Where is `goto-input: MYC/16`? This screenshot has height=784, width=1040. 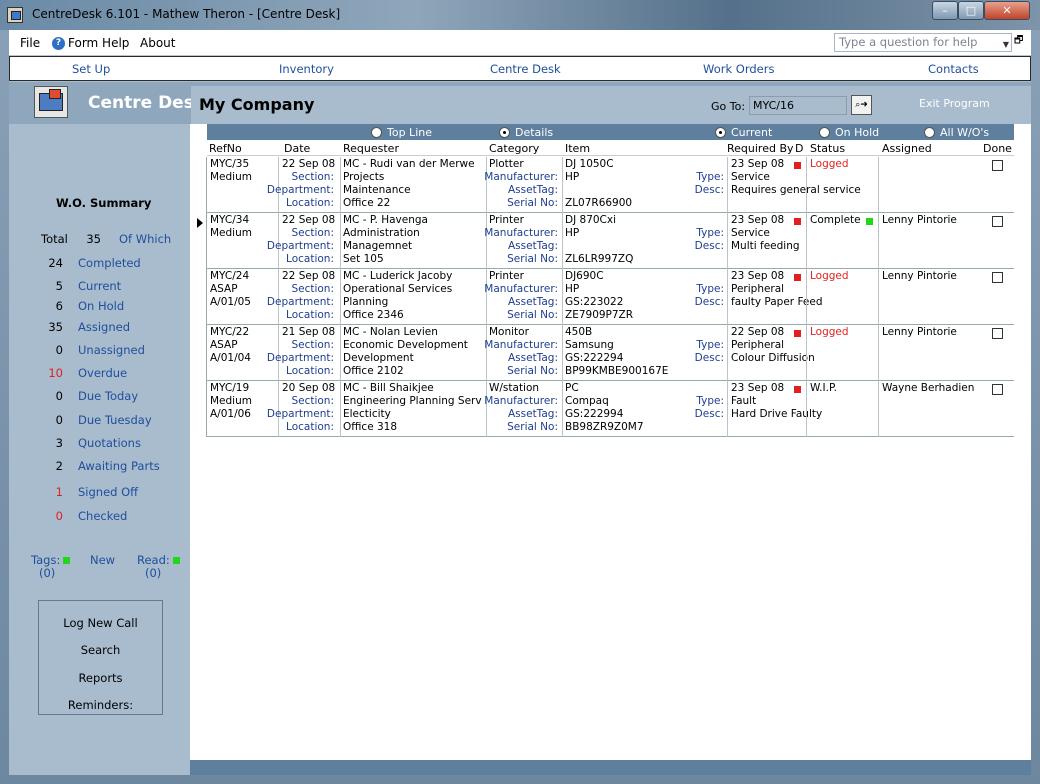 goto-input: MYC/16 is located at coordinates (798, 105).